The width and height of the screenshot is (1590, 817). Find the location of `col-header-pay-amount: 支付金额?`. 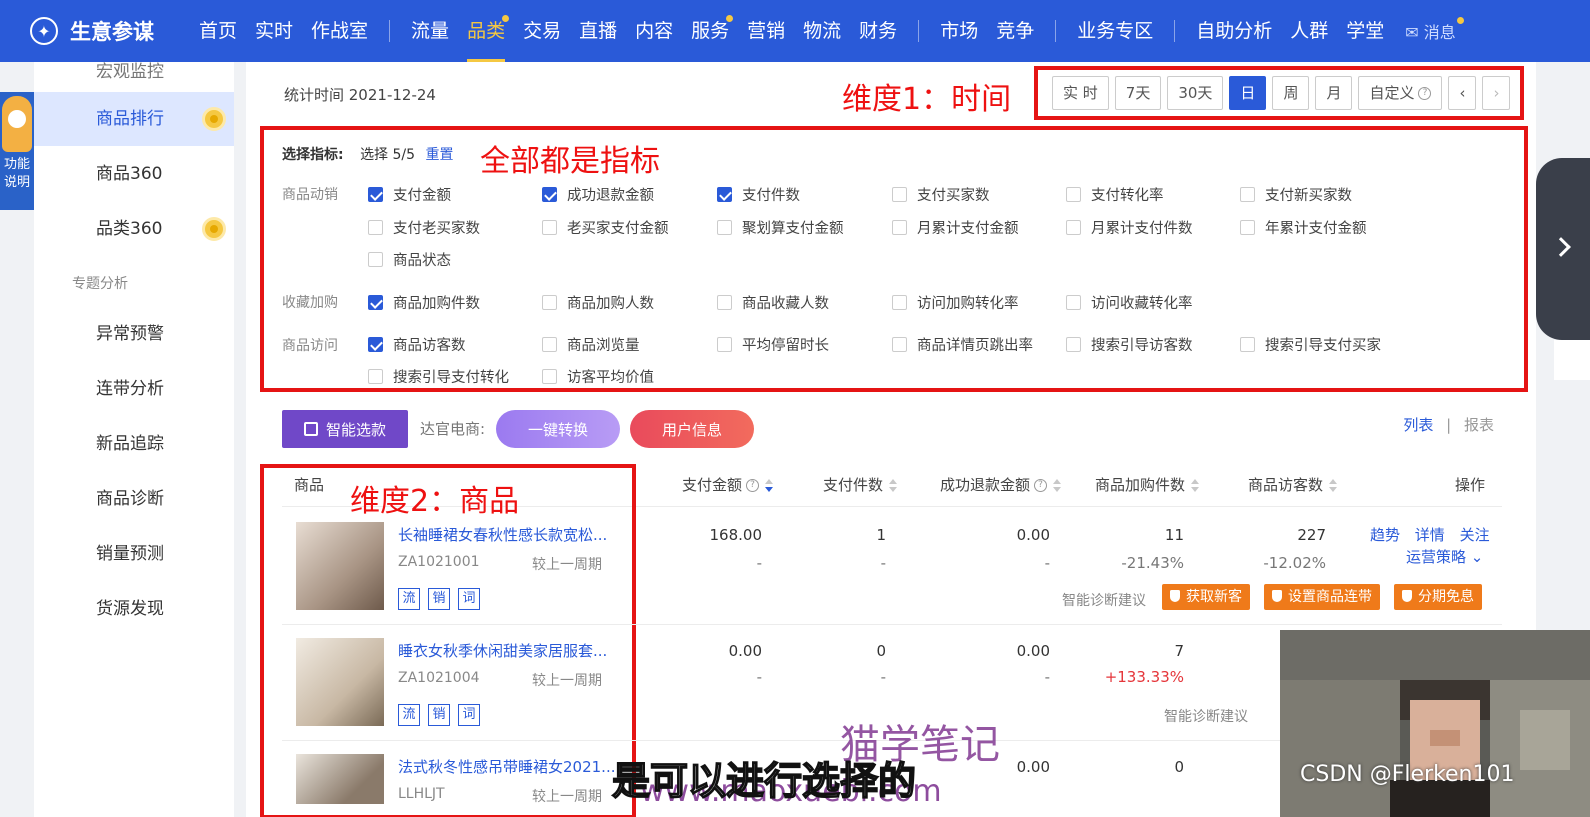

col-header-pay-amount: 支付金额? is located at coordinates (728, 484).